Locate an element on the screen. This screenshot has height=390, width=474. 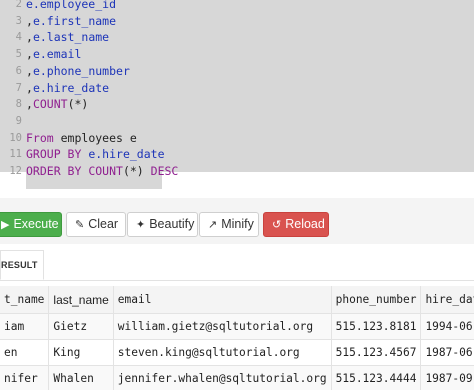
line-number: 12 is located at coordinates (15, 171).